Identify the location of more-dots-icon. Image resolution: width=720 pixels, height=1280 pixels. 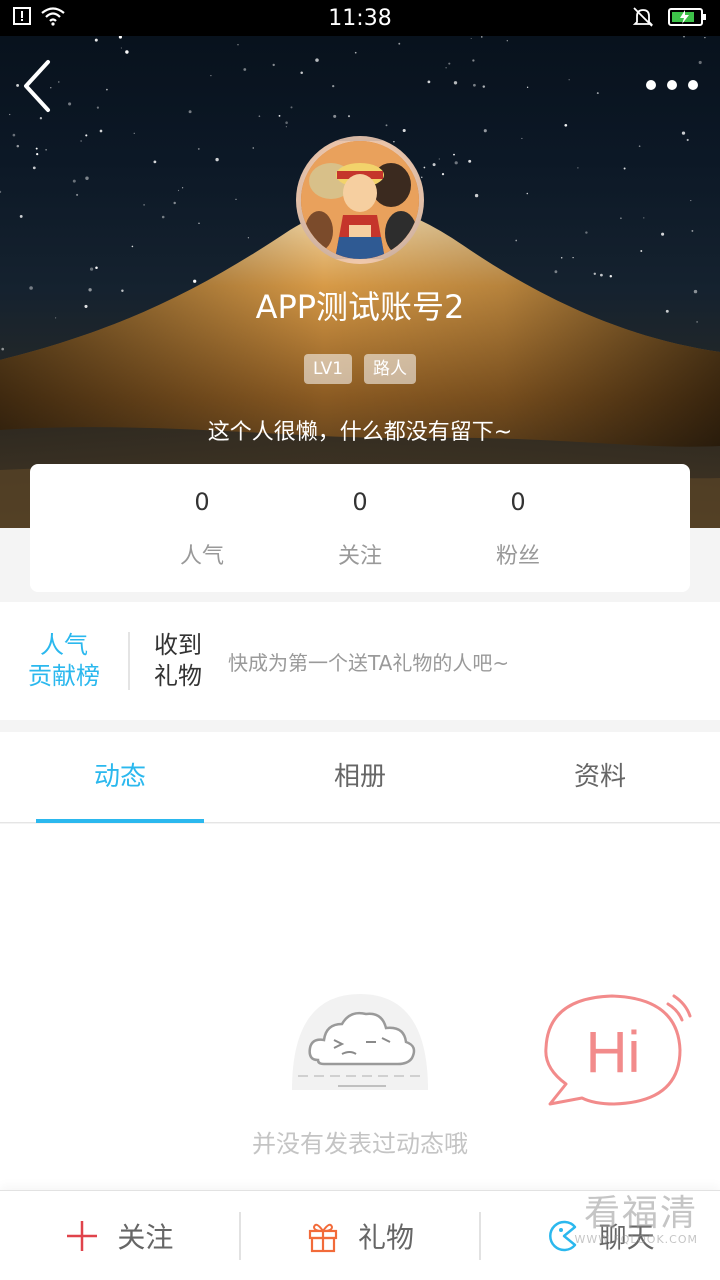
(651, 85).